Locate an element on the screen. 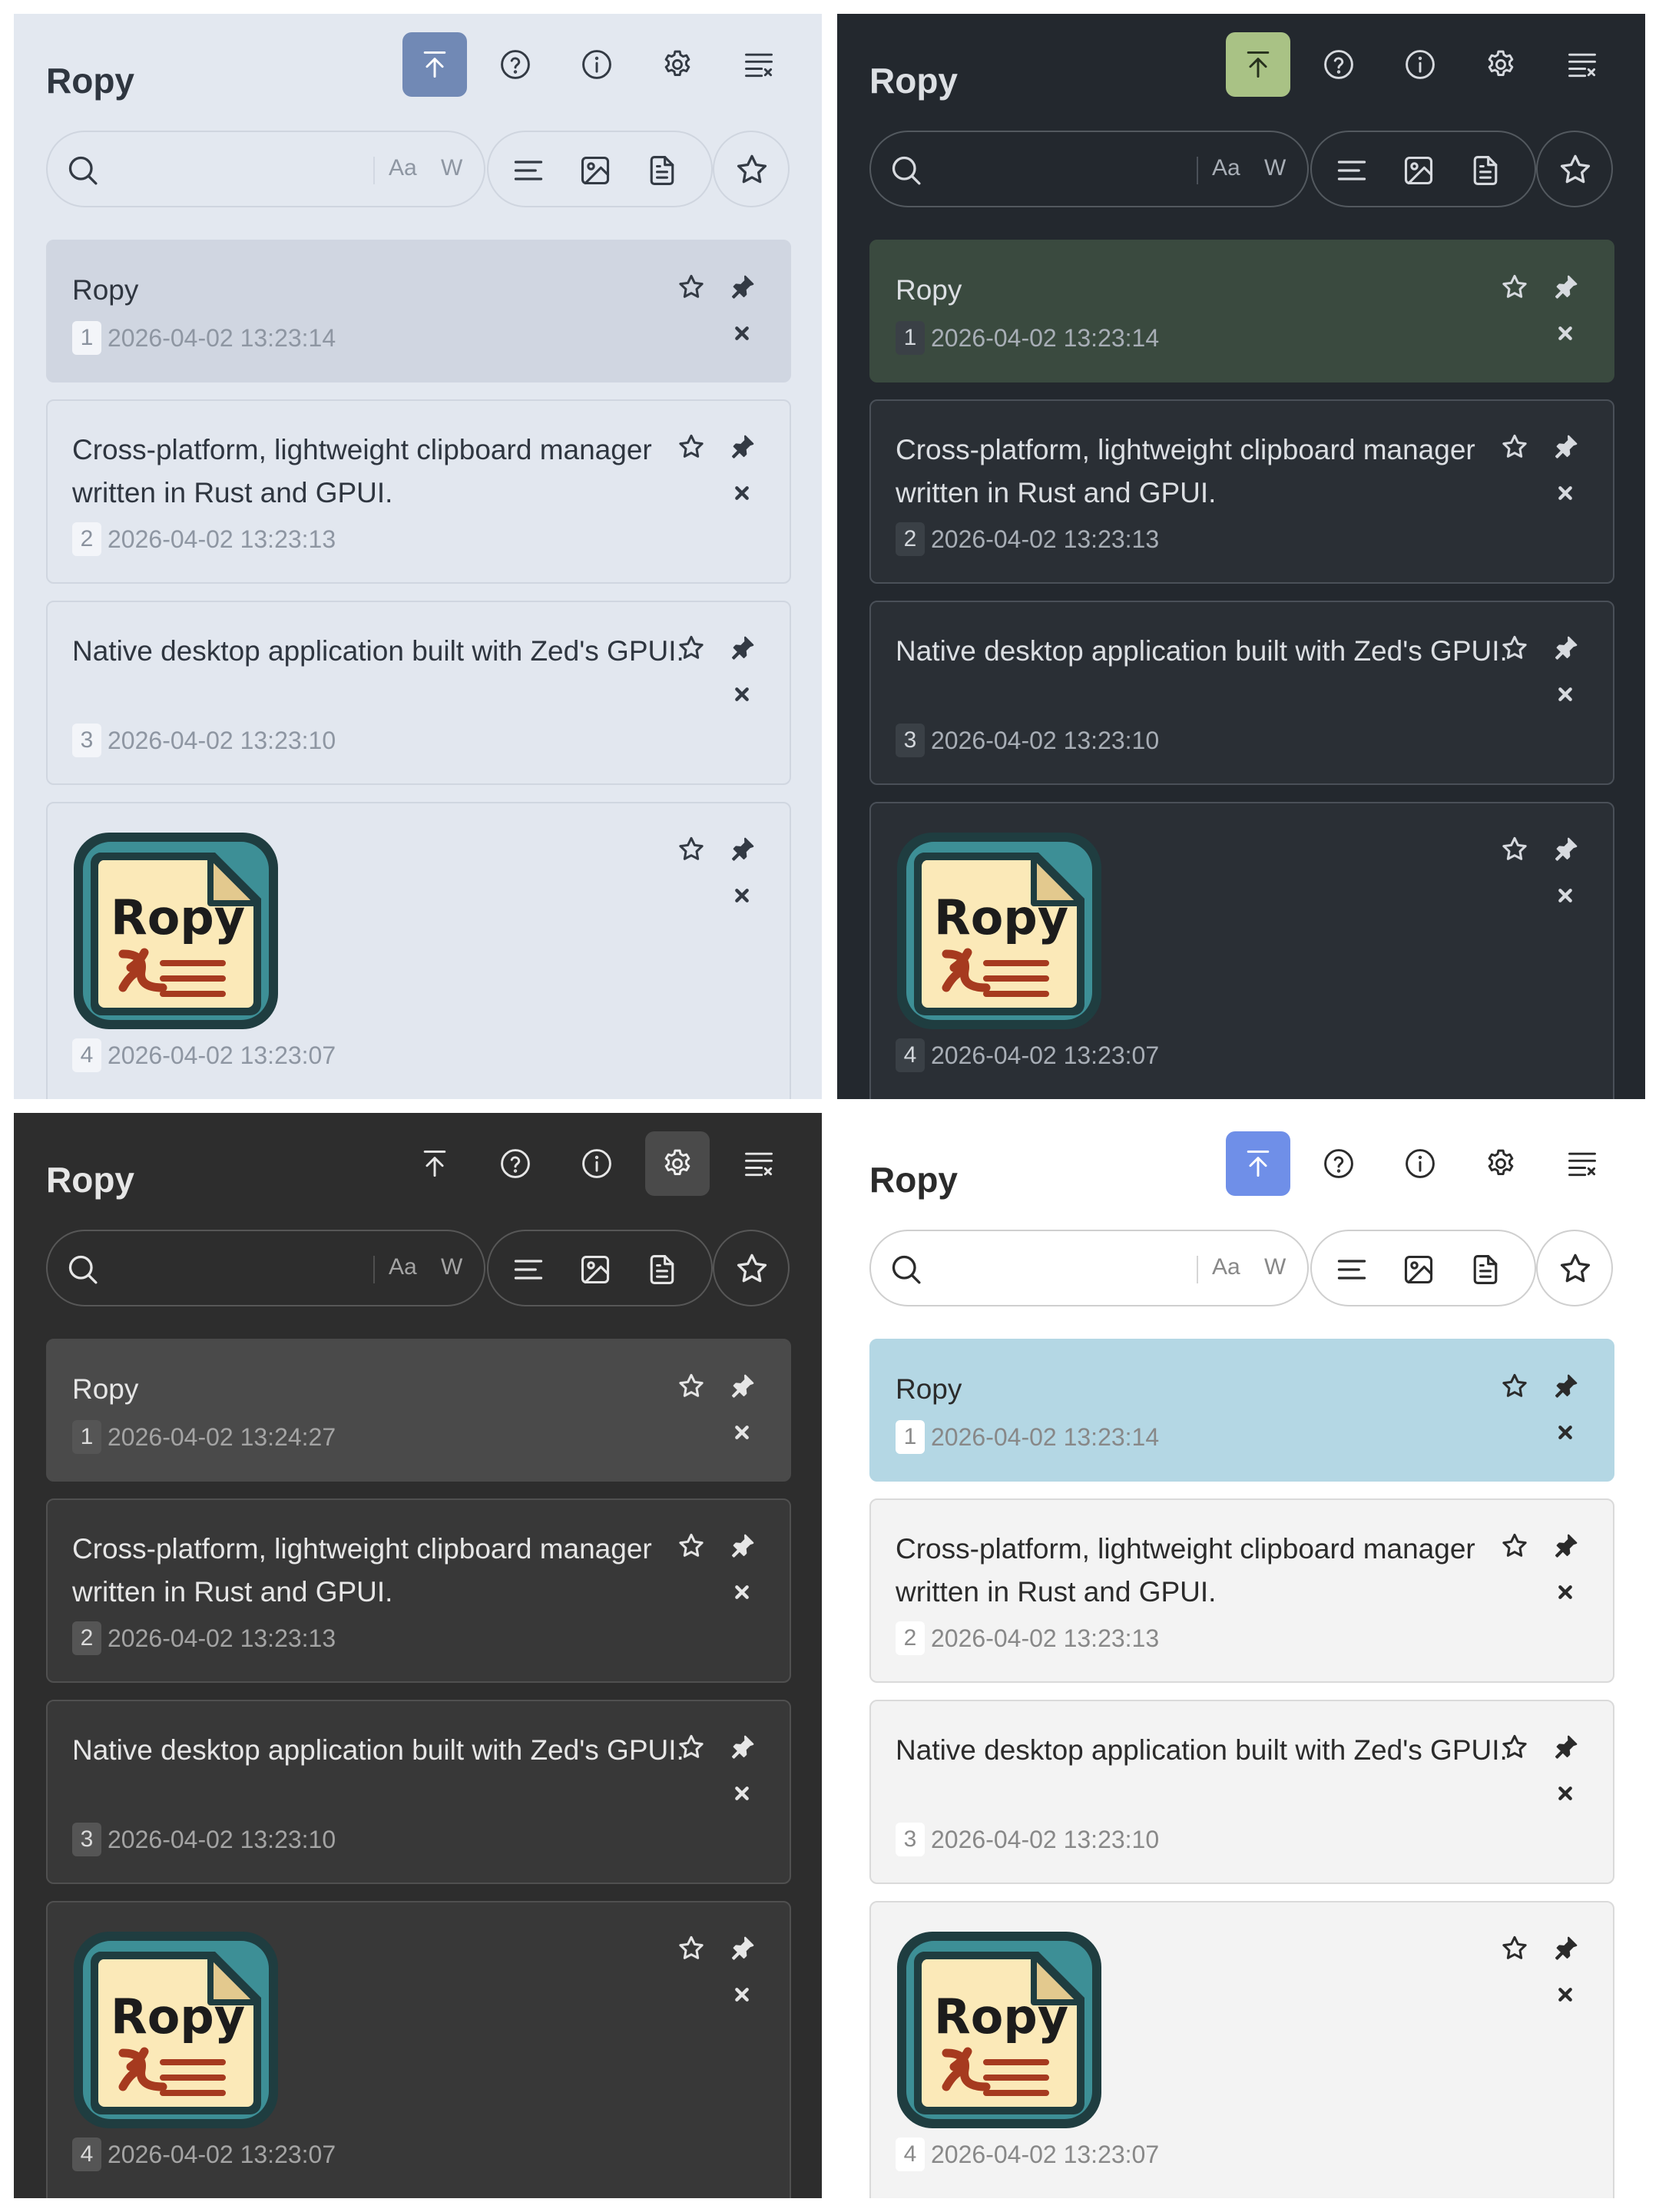  clipboard-item: Ropy 1 2026-04-02 13:24:27 is located at coordinates (418, 1411).